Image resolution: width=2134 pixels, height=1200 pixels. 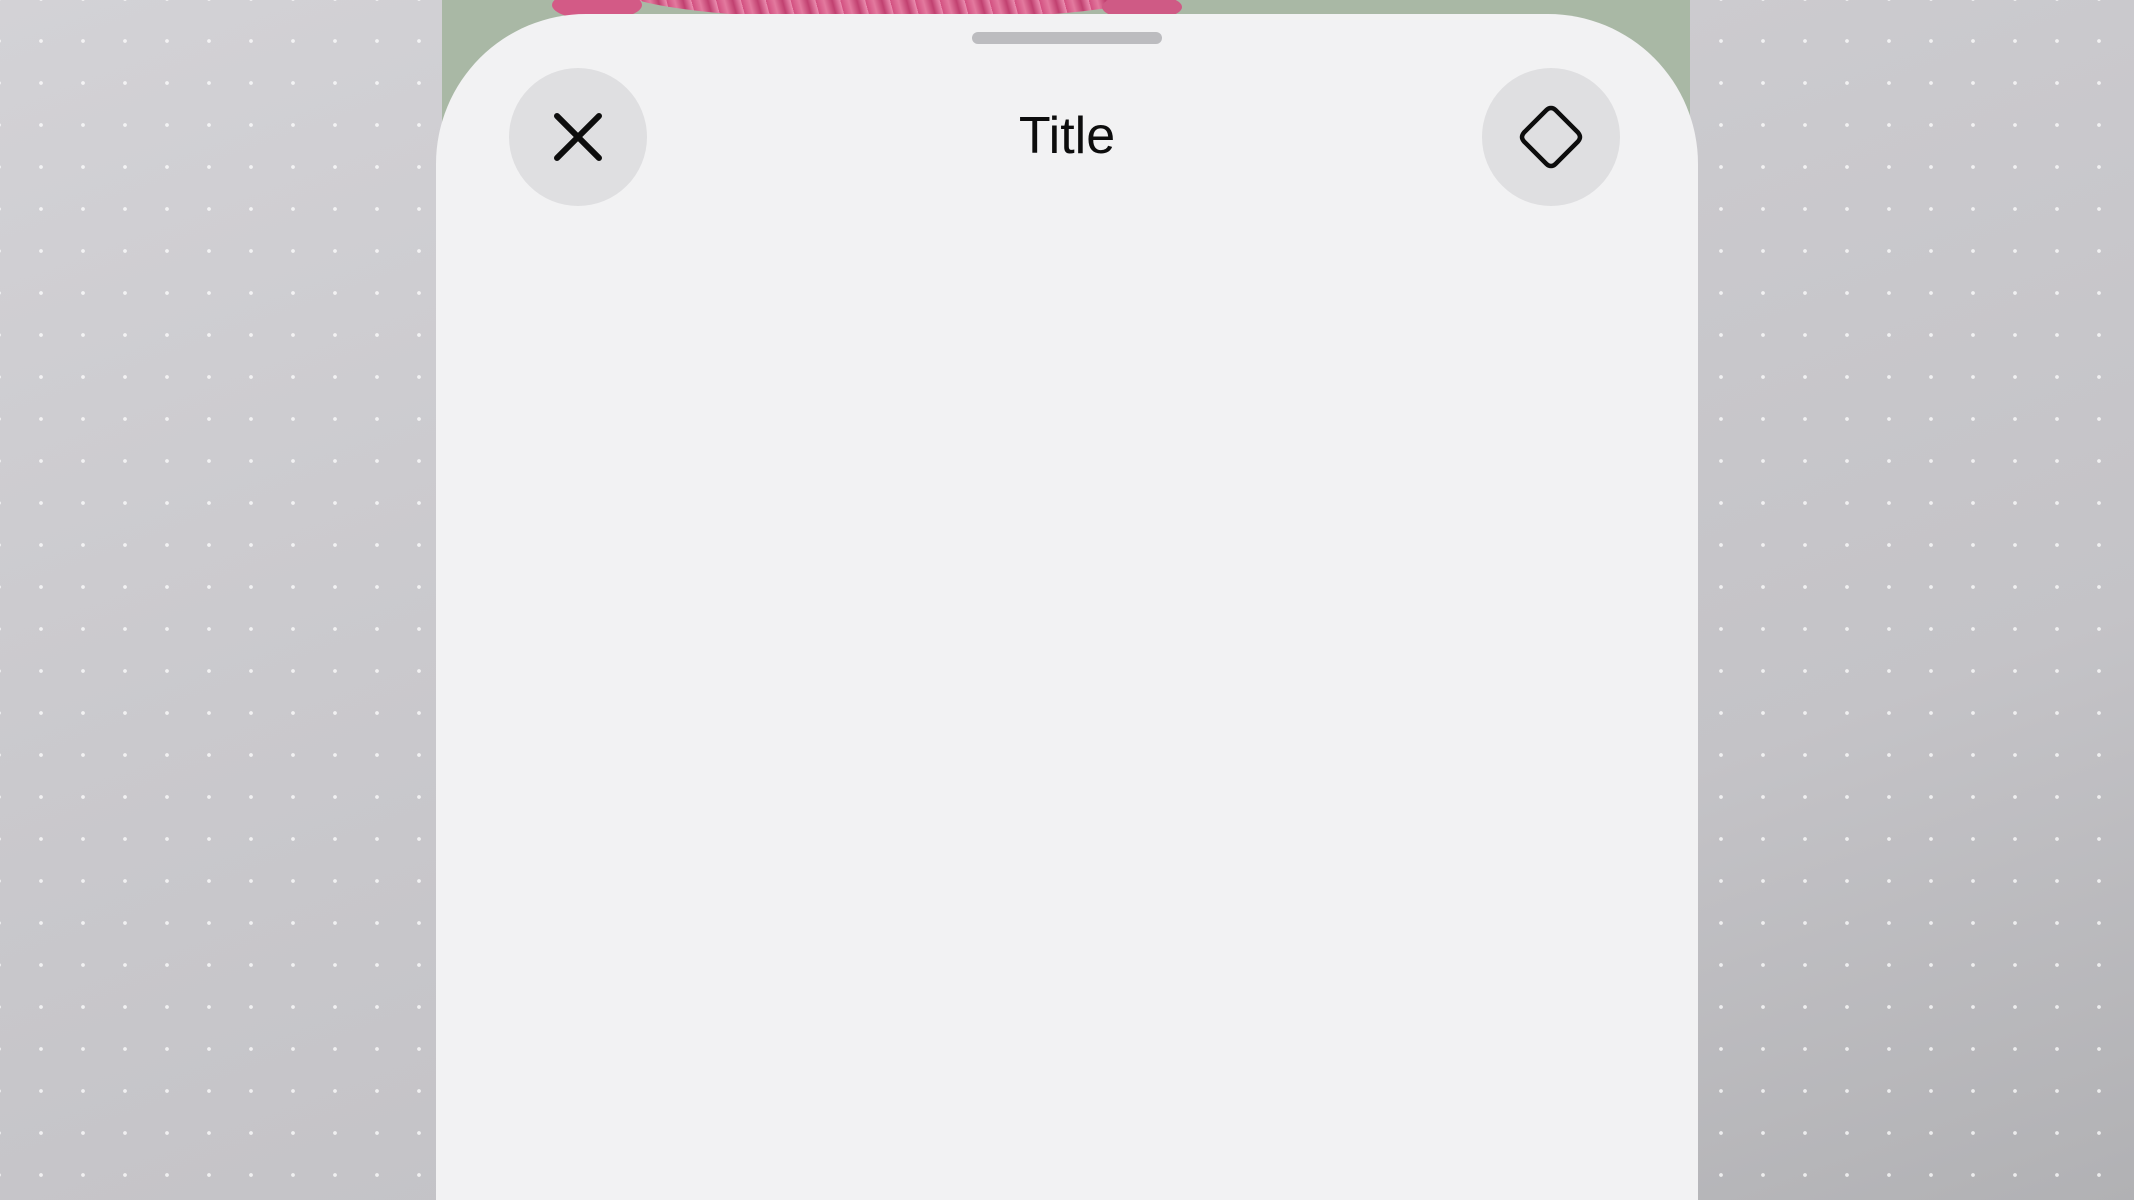 What do you see at coordinates (1067, 38) in the screenshot?
I see `sheet-grabber` at bounding box center [1067, 38].